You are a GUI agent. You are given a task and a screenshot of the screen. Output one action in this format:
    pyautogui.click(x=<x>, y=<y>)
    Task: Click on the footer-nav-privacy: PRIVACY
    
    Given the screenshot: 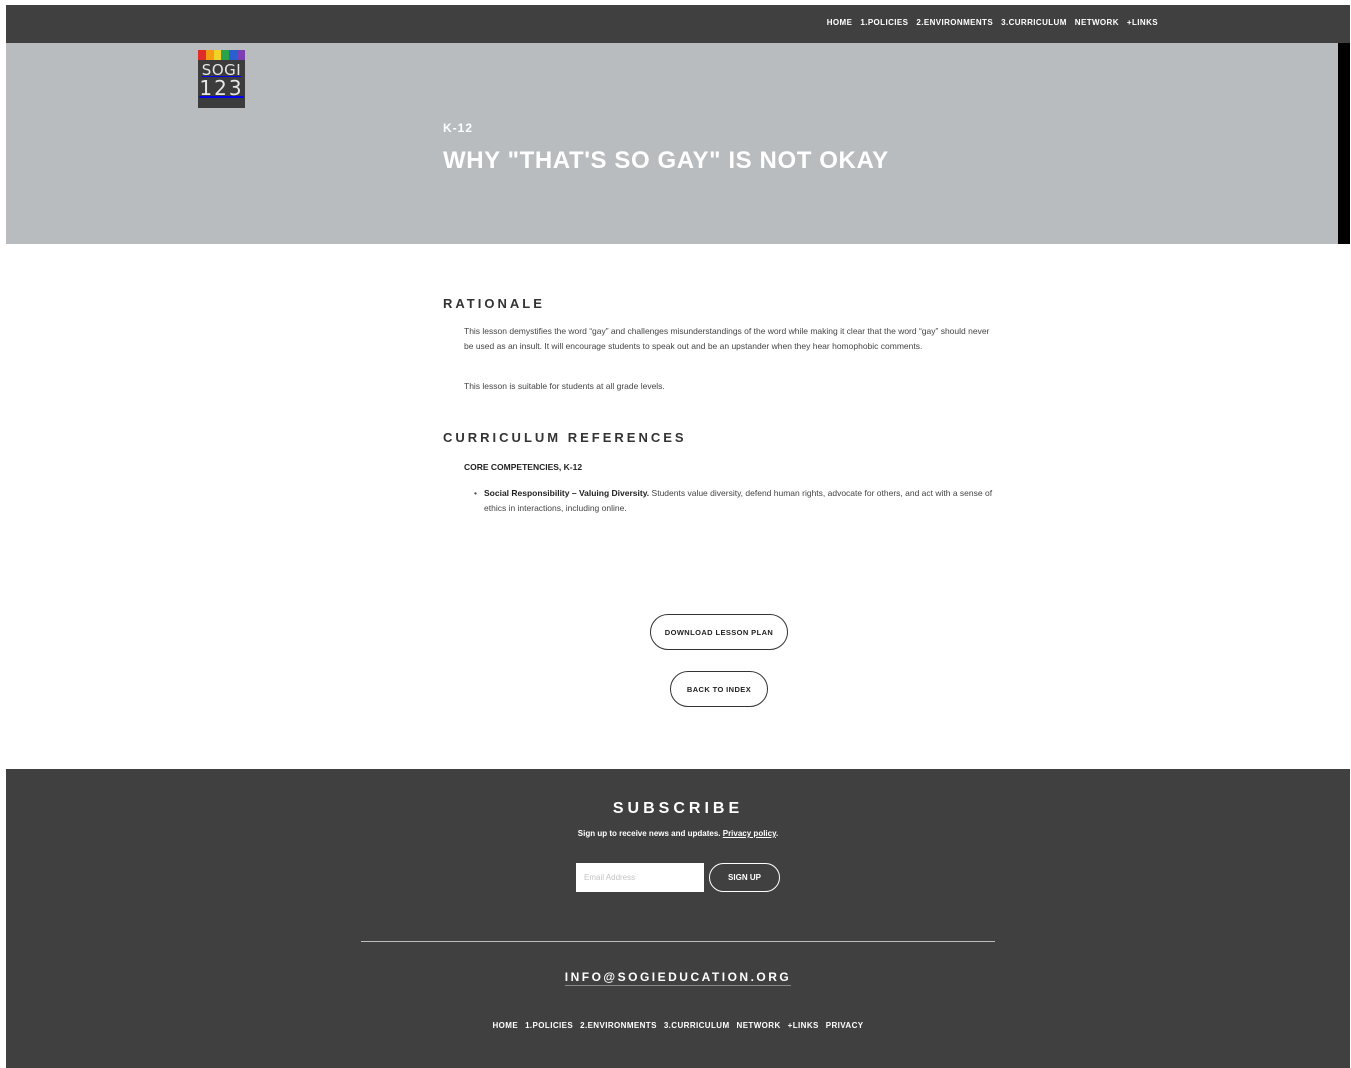 What is the action you would take?
    pyautogui.click(x=845, y=1025)
    